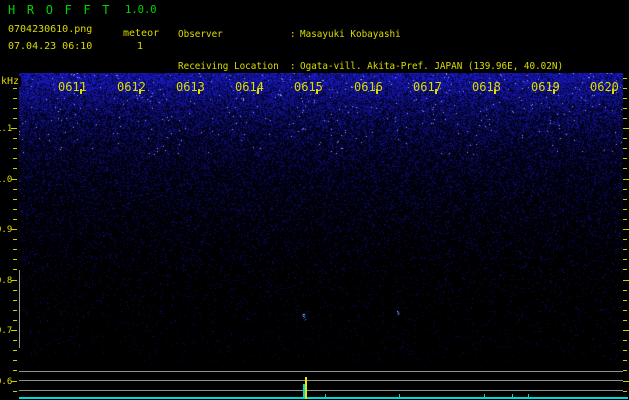  Describe the element at coordinates (141, 33) in the screenshot. I see `mode-label: meteor` at that location.